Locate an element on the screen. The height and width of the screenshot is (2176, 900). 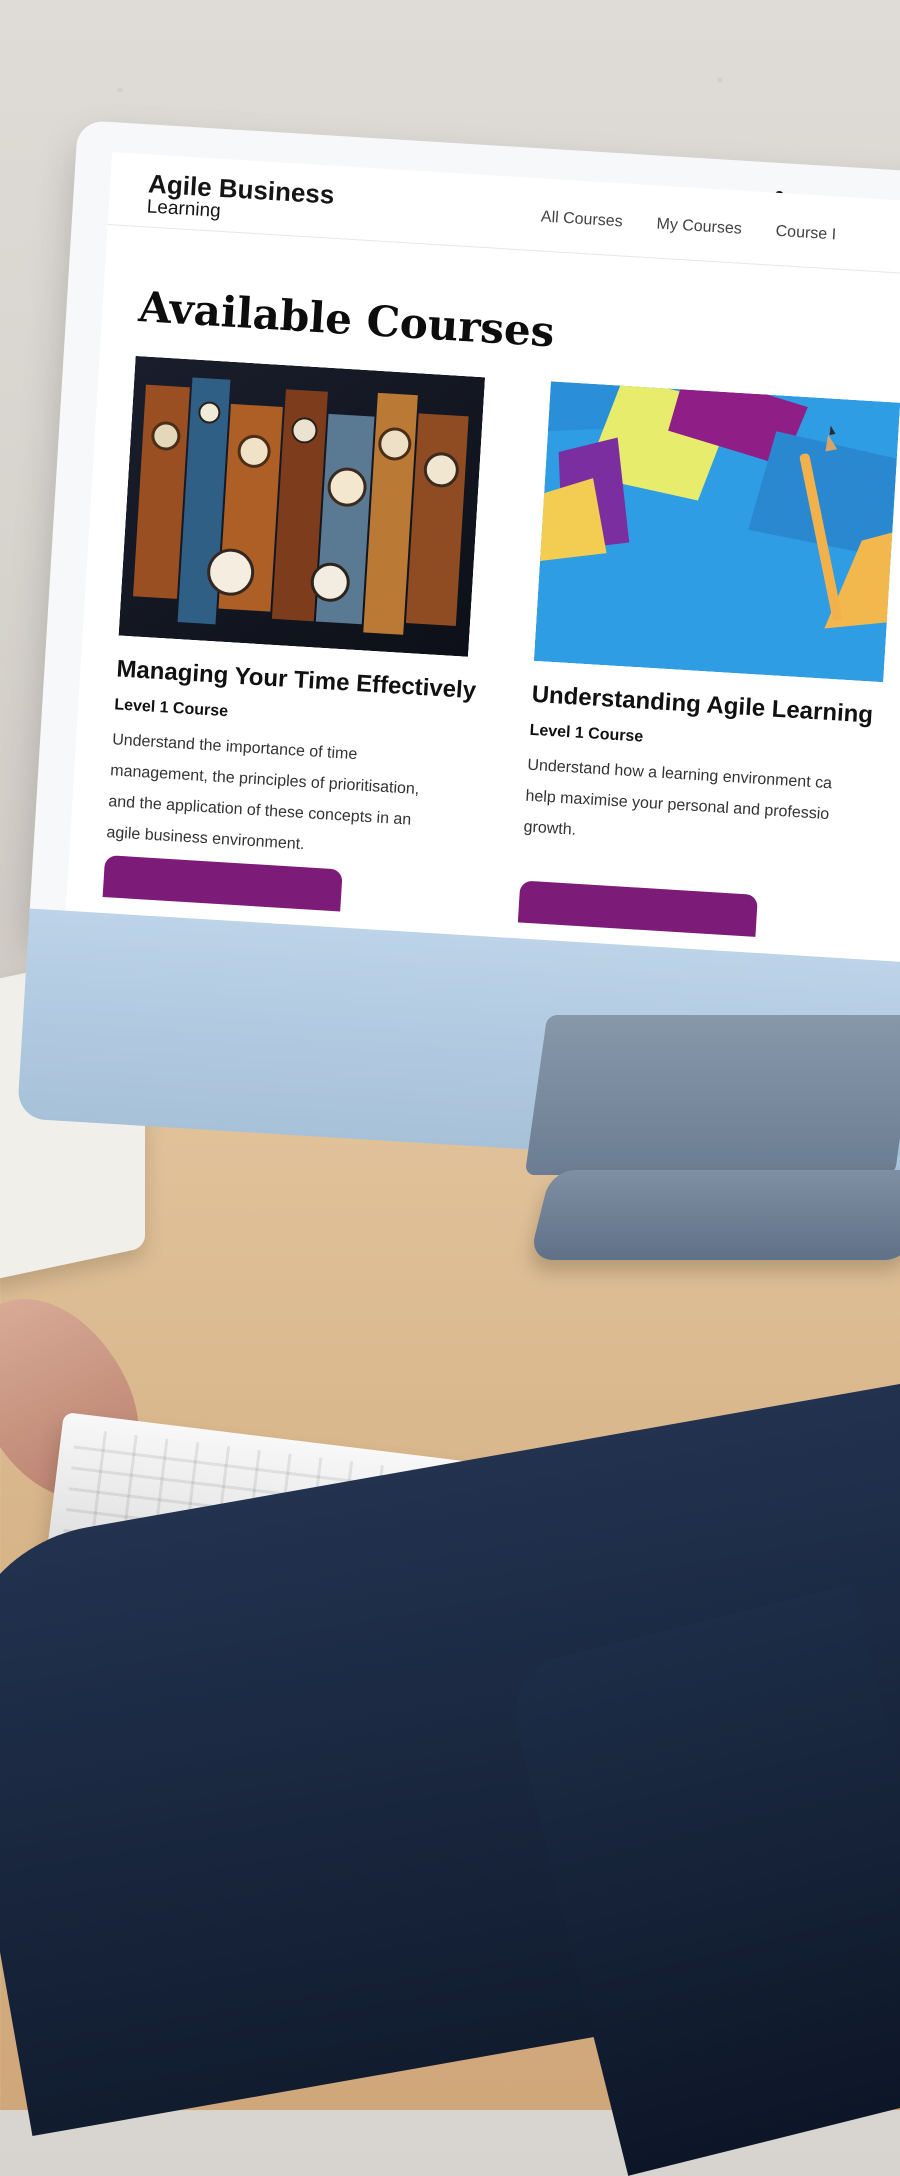
nav-course-item: Course I is located at coordinates (805, 234).